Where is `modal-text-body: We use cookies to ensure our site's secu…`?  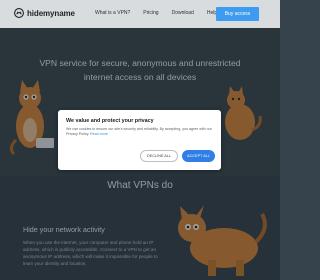
modal-text-body: We use cookies to ensure our site's secu… is located at coordinates (139, 132).